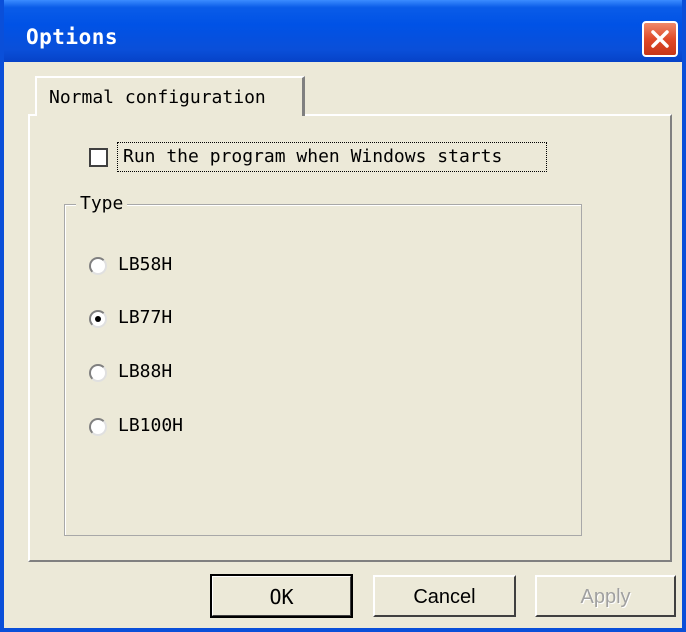 The width and height of the screenshot is (686, 632). What do you see at coordinates (157, 97) in the screenshot?
I see `tab-label: Normal configuration` at bounding box center [157, 97].